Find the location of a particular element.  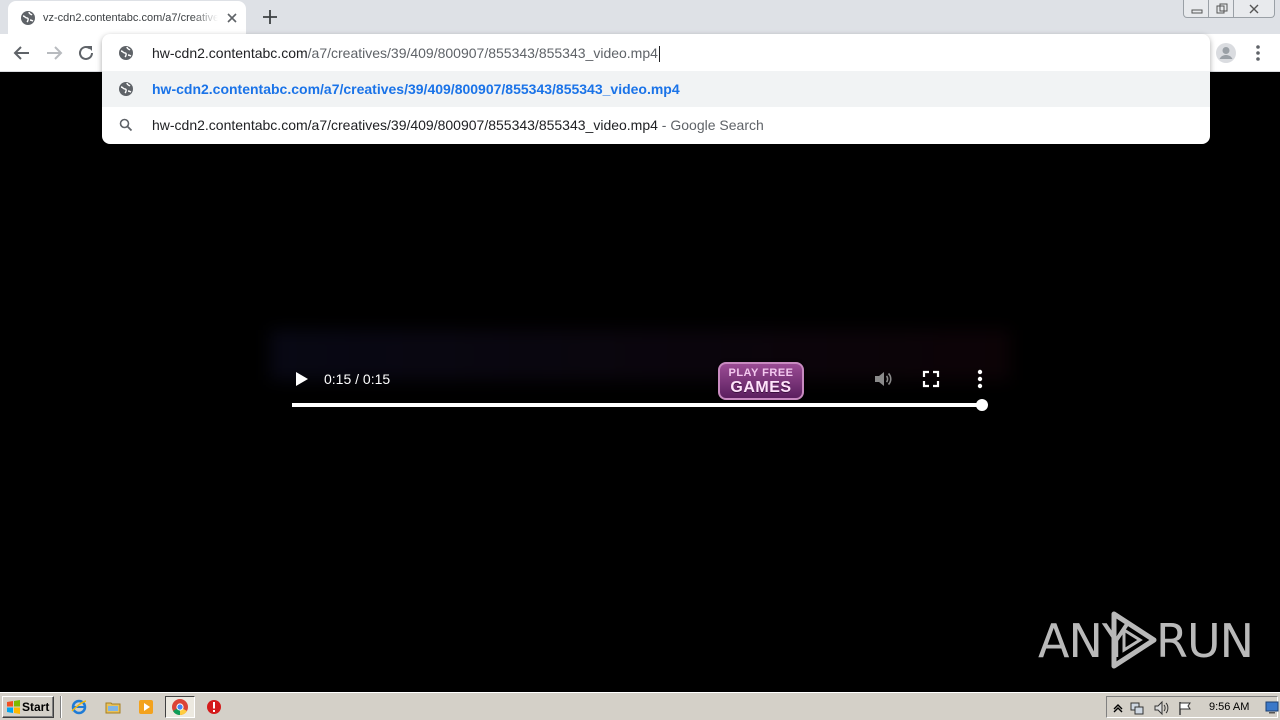

media-player-icon is located at coordinates (146, 707).